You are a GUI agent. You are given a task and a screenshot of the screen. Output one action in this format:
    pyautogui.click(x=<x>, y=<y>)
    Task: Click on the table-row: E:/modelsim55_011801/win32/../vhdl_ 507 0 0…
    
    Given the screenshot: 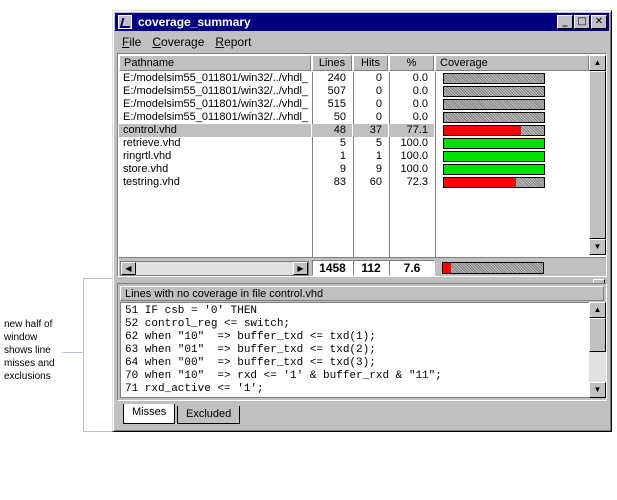 What is the action you would take?
    pyautogui.click(x=354, y=91)
    